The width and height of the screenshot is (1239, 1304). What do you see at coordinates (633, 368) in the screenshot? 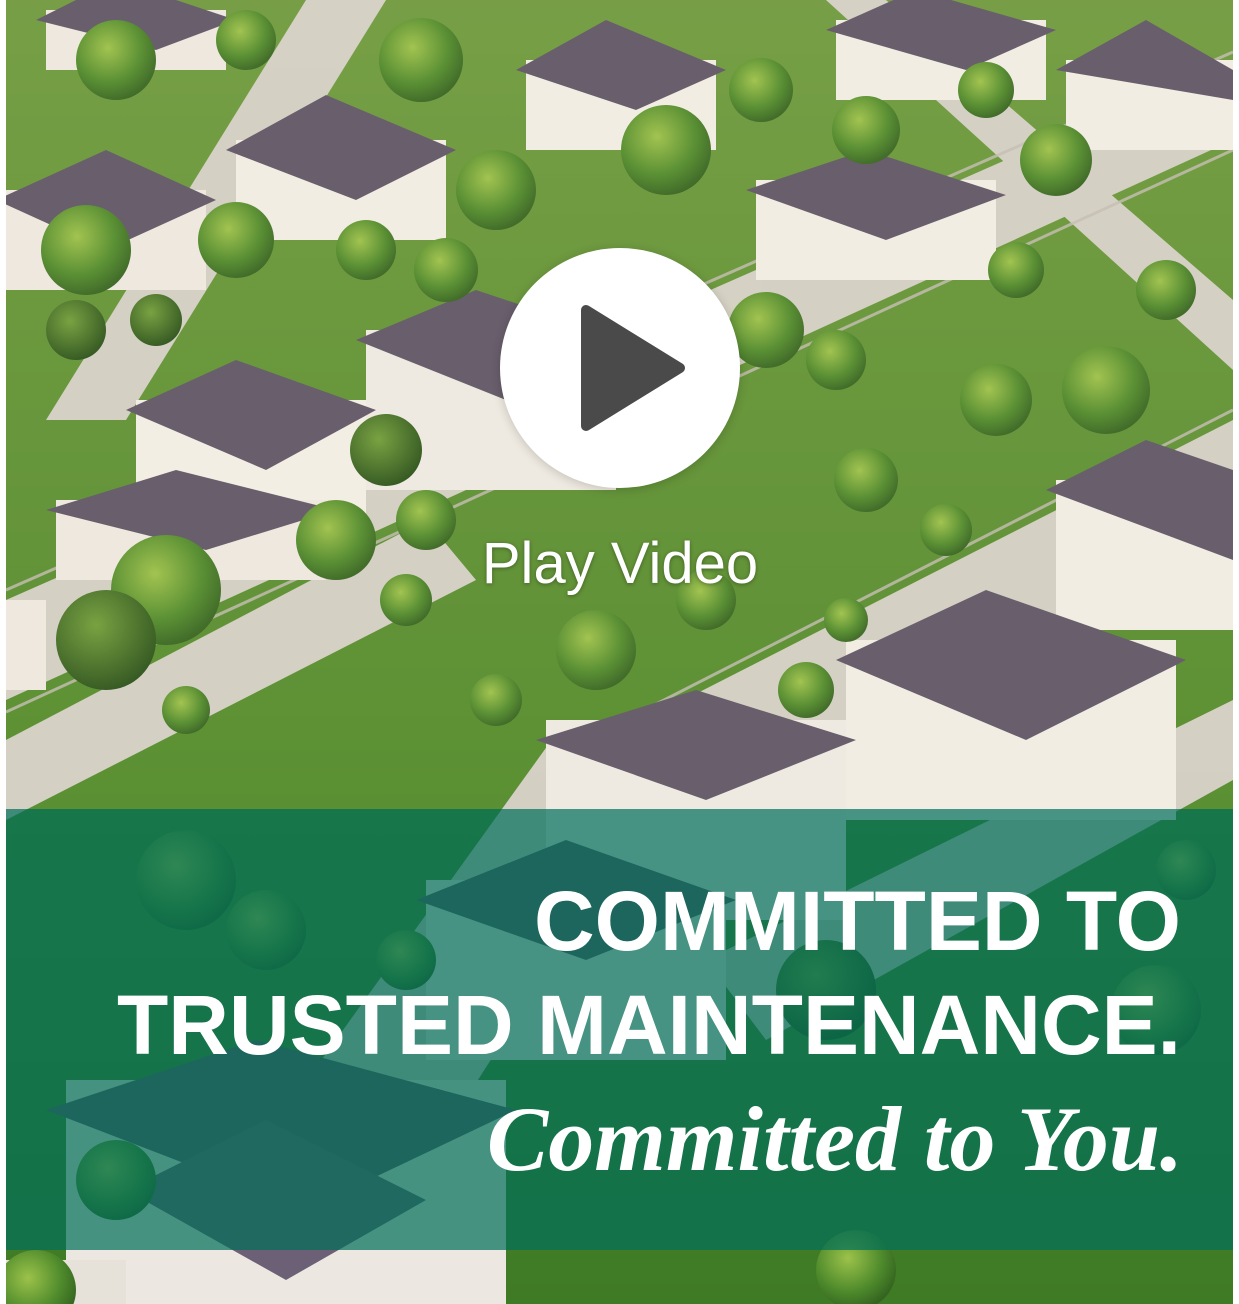
I see `play-icon` at bounding box center [633, 368].